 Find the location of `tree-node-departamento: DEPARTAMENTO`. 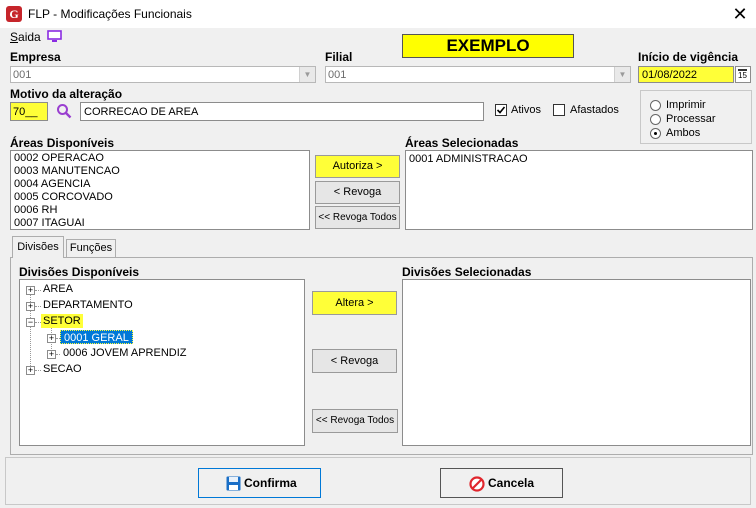

tree-node-departamento: DEPARTAMENTO is located at coordinates (88, 305).